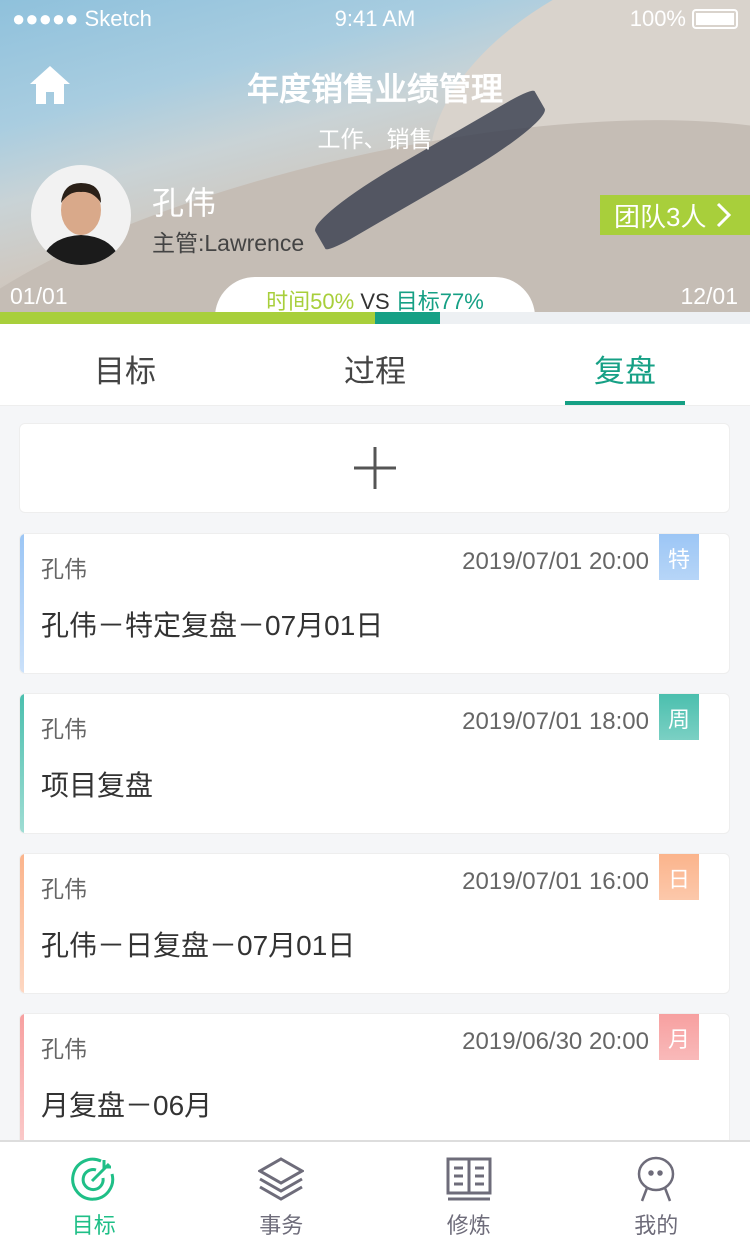  I want to click on nav-practice: 修炼, so click(469, 1196).